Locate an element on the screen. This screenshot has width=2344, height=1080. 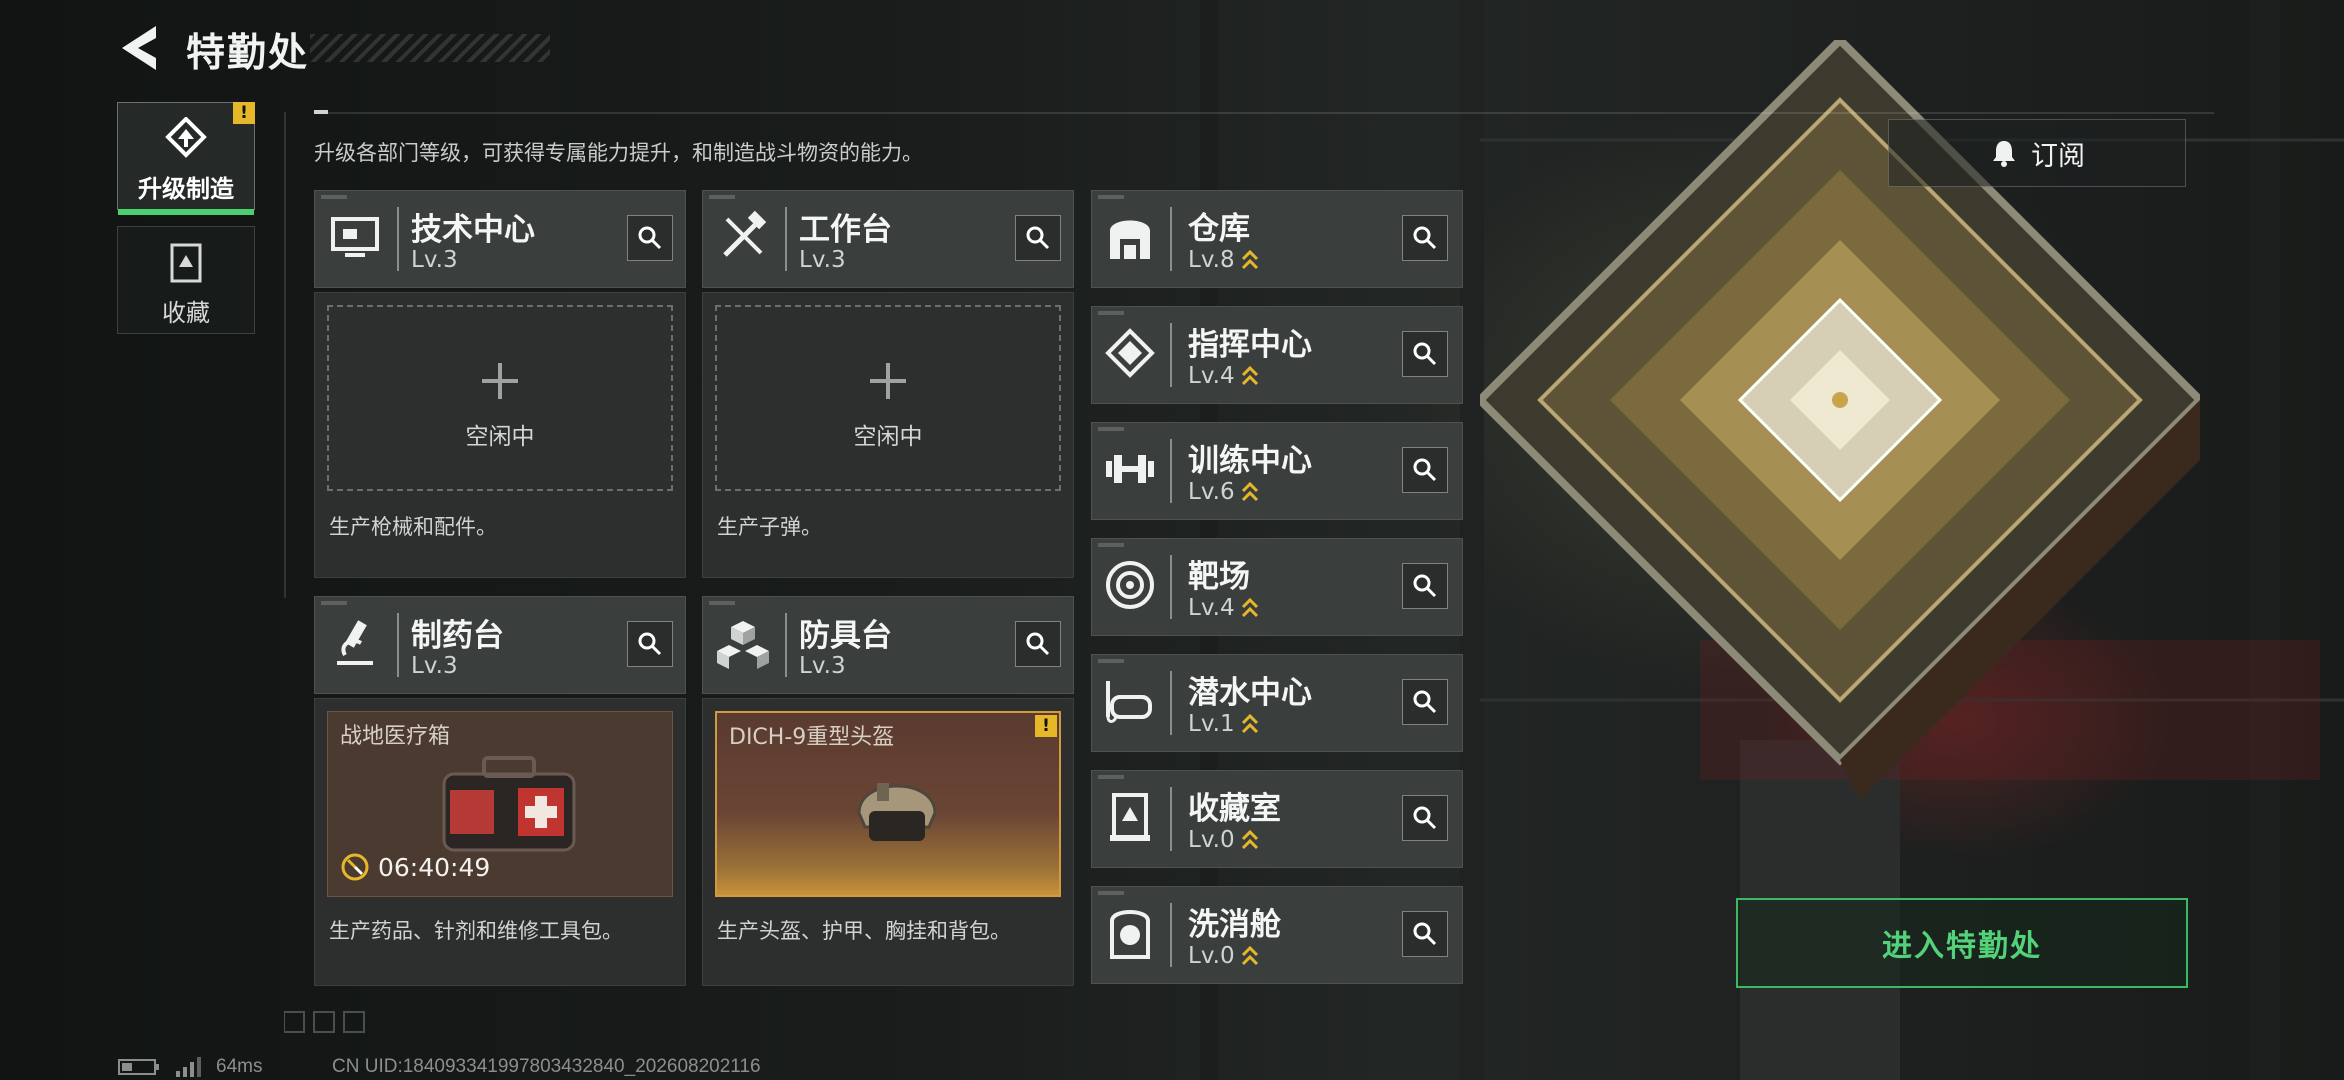
microscope-icon is located at coordinates (355, 642).